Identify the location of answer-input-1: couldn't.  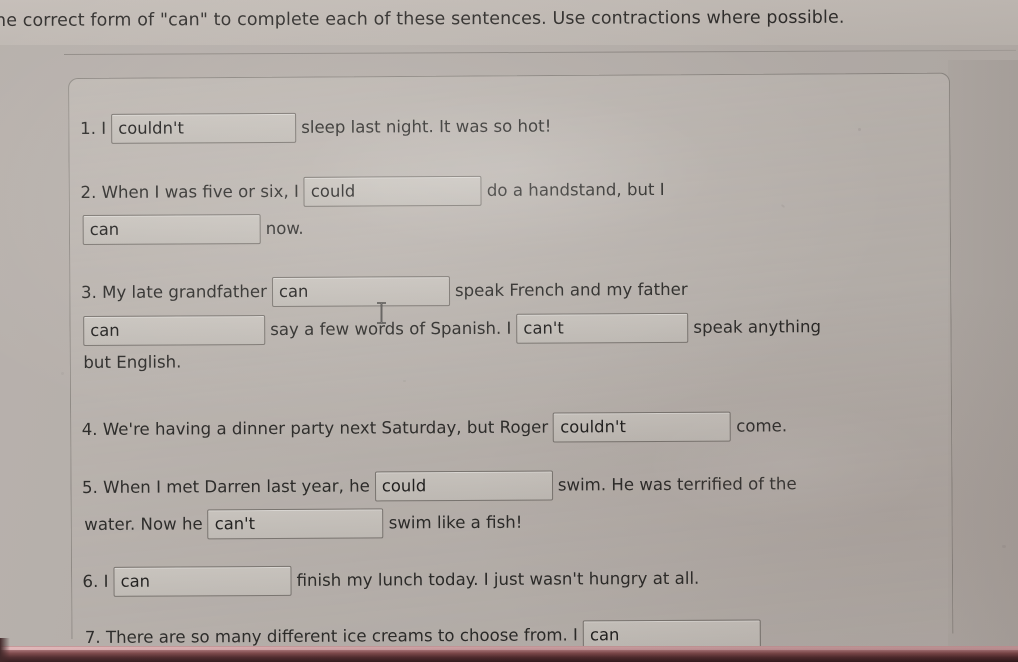
(204, 128).